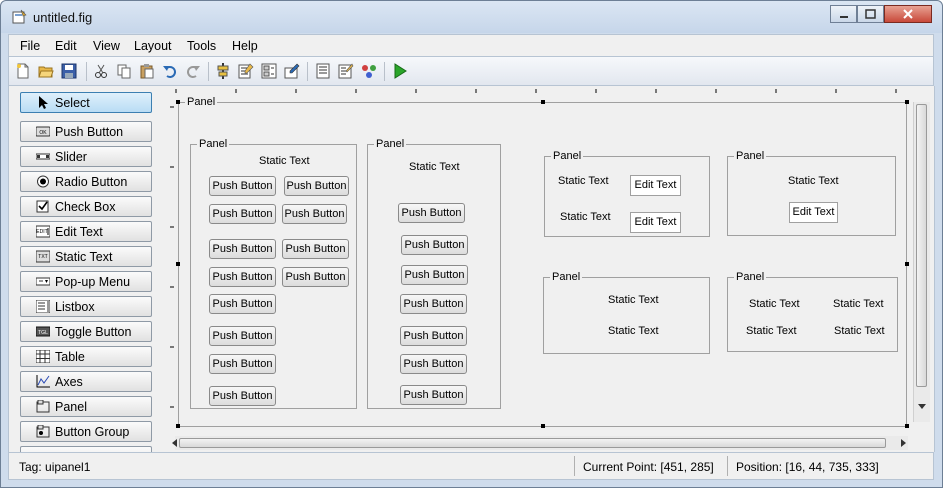  What do you see at coordinates (201, 46) in the screenshot?
I see `menu-tools: Tools` at bounding box center [201, 46].